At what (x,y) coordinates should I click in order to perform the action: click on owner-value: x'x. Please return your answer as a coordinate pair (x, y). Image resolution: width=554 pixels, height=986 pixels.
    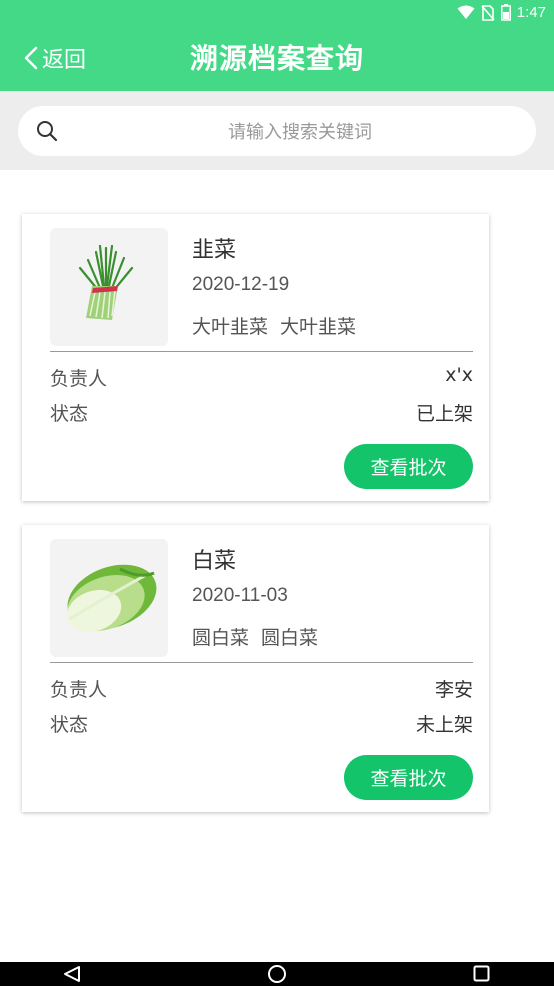
    Looking at the image, I should click on (459, 375).